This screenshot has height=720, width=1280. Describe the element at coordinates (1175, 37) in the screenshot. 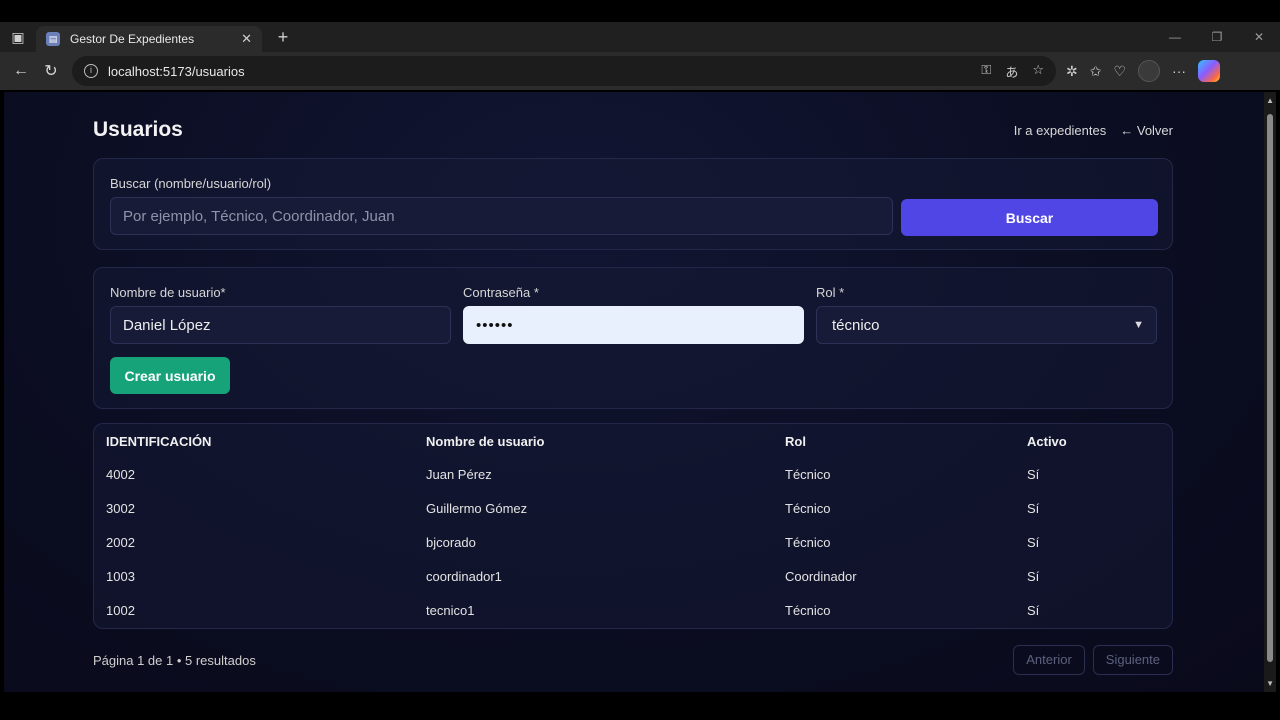

I see `minimize-icon: —` at that location.